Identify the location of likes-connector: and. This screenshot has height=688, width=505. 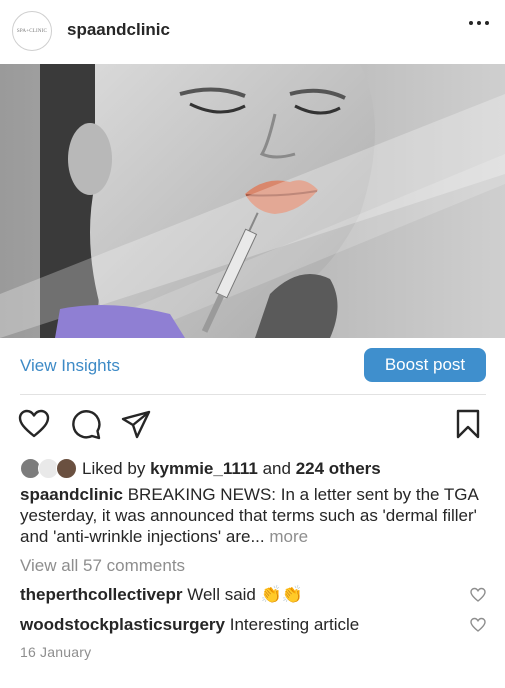
(276, 468).